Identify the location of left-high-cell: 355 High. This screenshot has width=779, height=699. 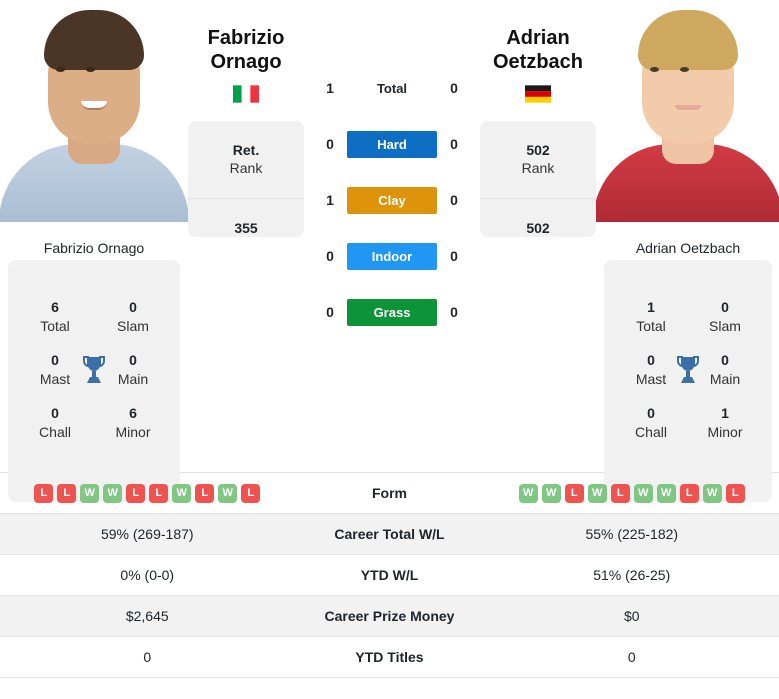
(246, 218).